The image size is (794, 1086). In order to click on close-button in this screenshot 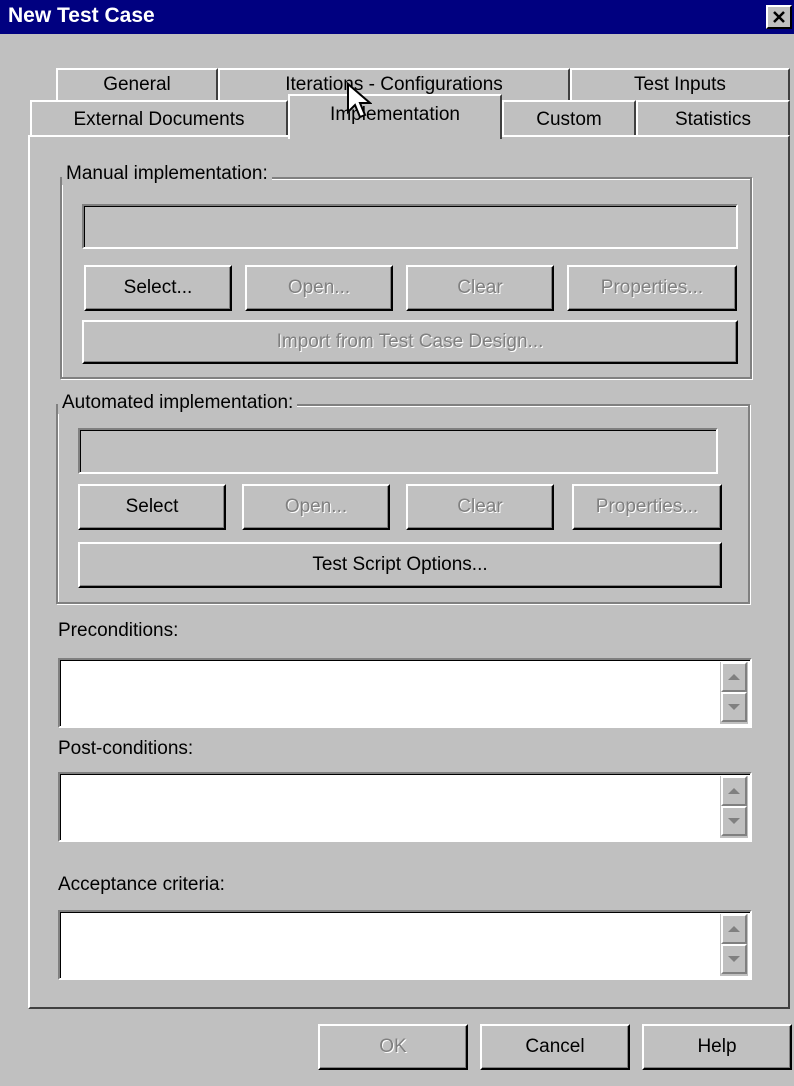, I will do `click(779, 17)`.